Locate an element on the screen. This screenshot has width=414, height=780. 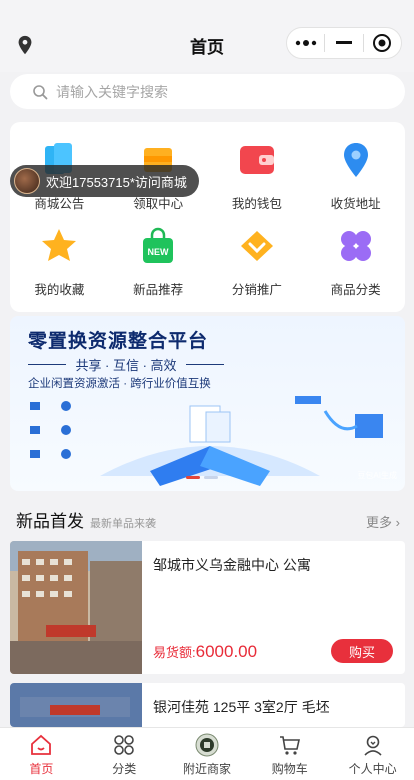
product-name: 银河佳苑 125平 3室2厅 毛坯 is located at coordinates (241, 707).